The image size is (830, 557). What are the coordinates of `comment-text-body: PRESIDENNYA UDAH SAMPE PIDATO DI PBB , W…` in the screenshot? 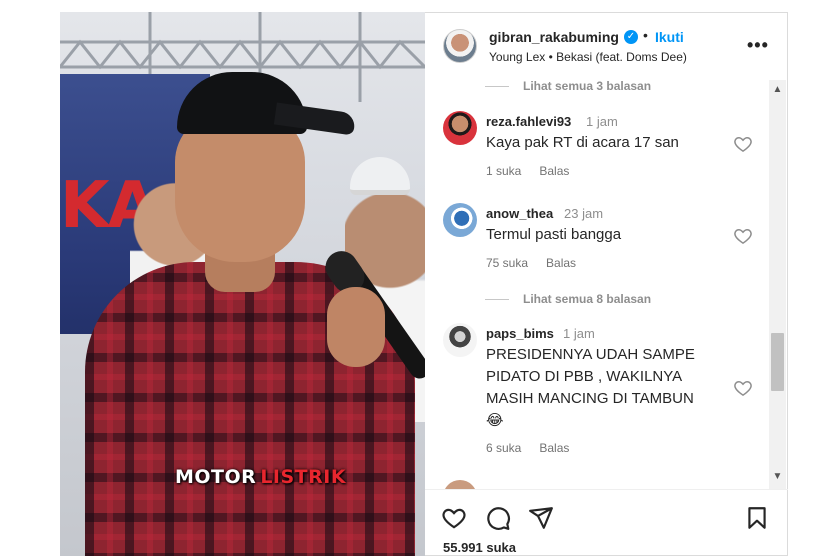 It's located at (590, 376).